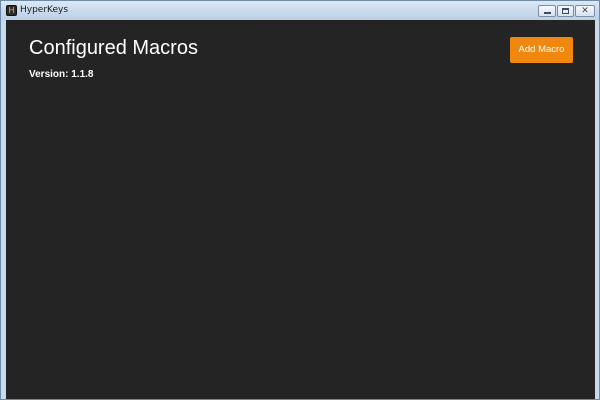  Describe the element at coordinates (300, 10) in the screenshot. I see `title-bar: H HyperKeys ✕` at that location.